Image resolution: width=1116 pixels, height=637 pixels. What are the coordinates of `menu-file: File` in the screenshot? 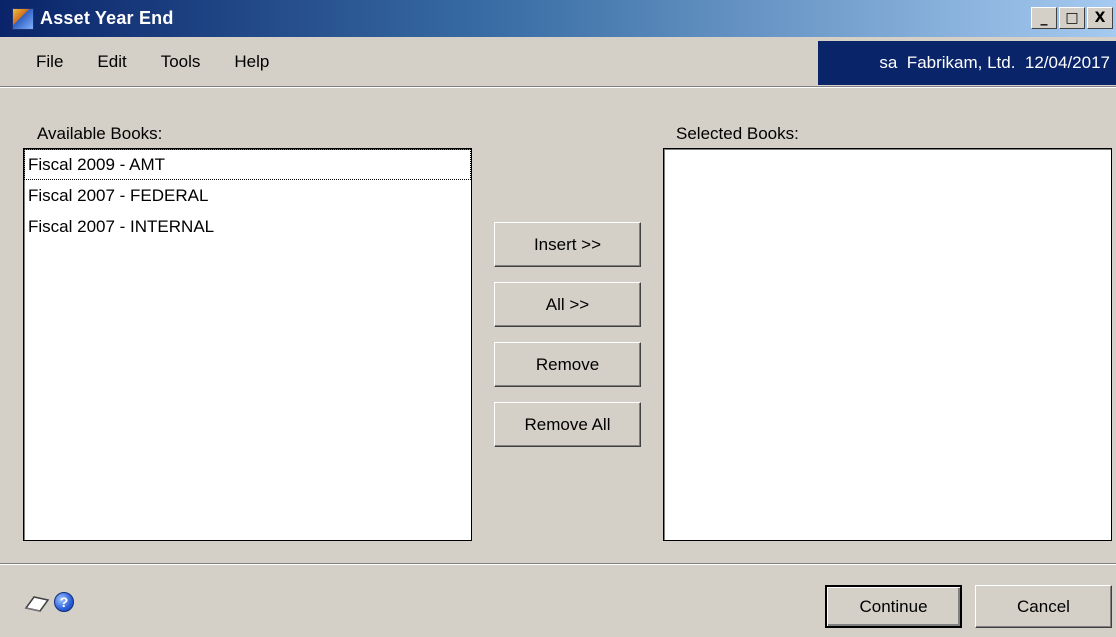 It's located at (49, 62).